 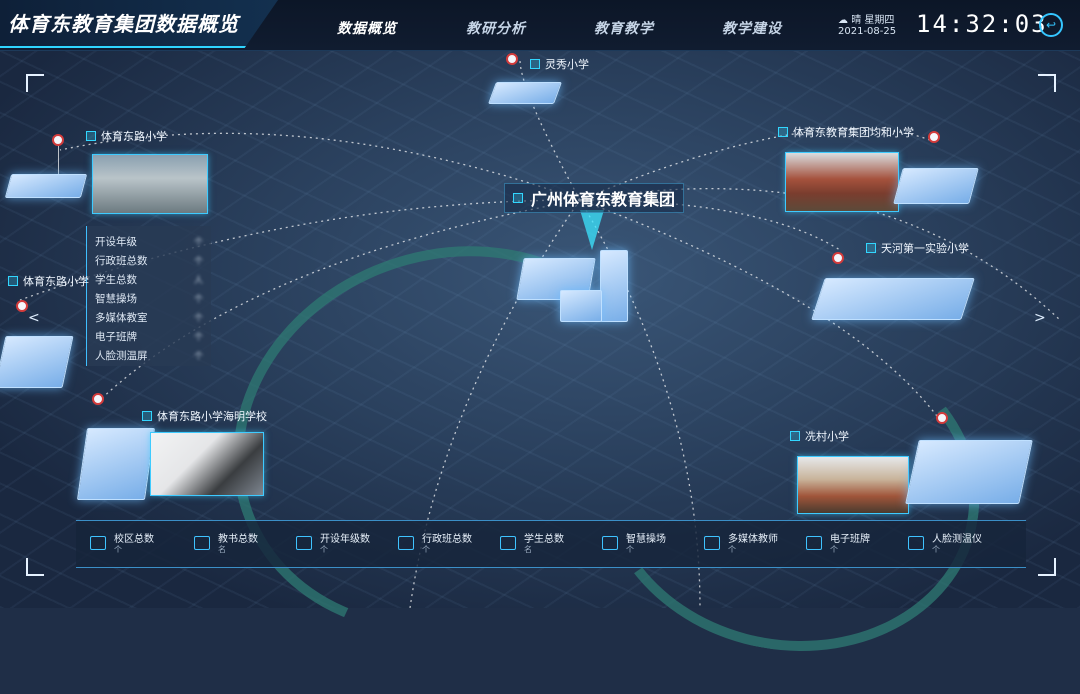 What do you see at coordinates (646, 539) in the screenshot?
I see `metric-label: 智慧操场` at bounding box center [646, 539].